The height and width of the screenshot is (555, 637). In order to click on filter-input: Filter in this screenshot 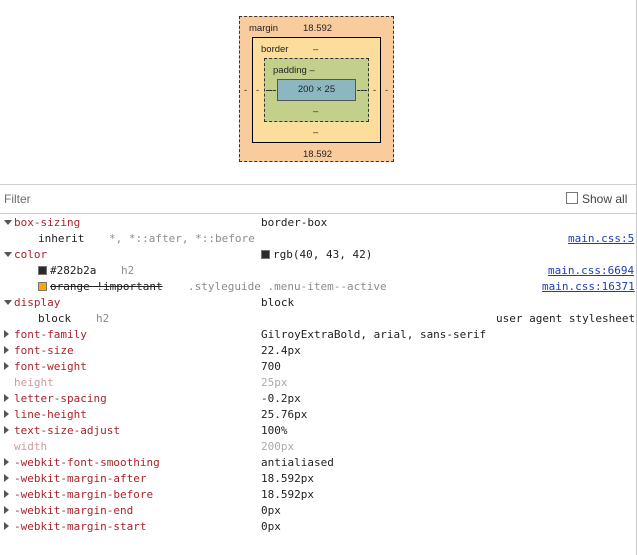, I will do `click(17, 199)`.